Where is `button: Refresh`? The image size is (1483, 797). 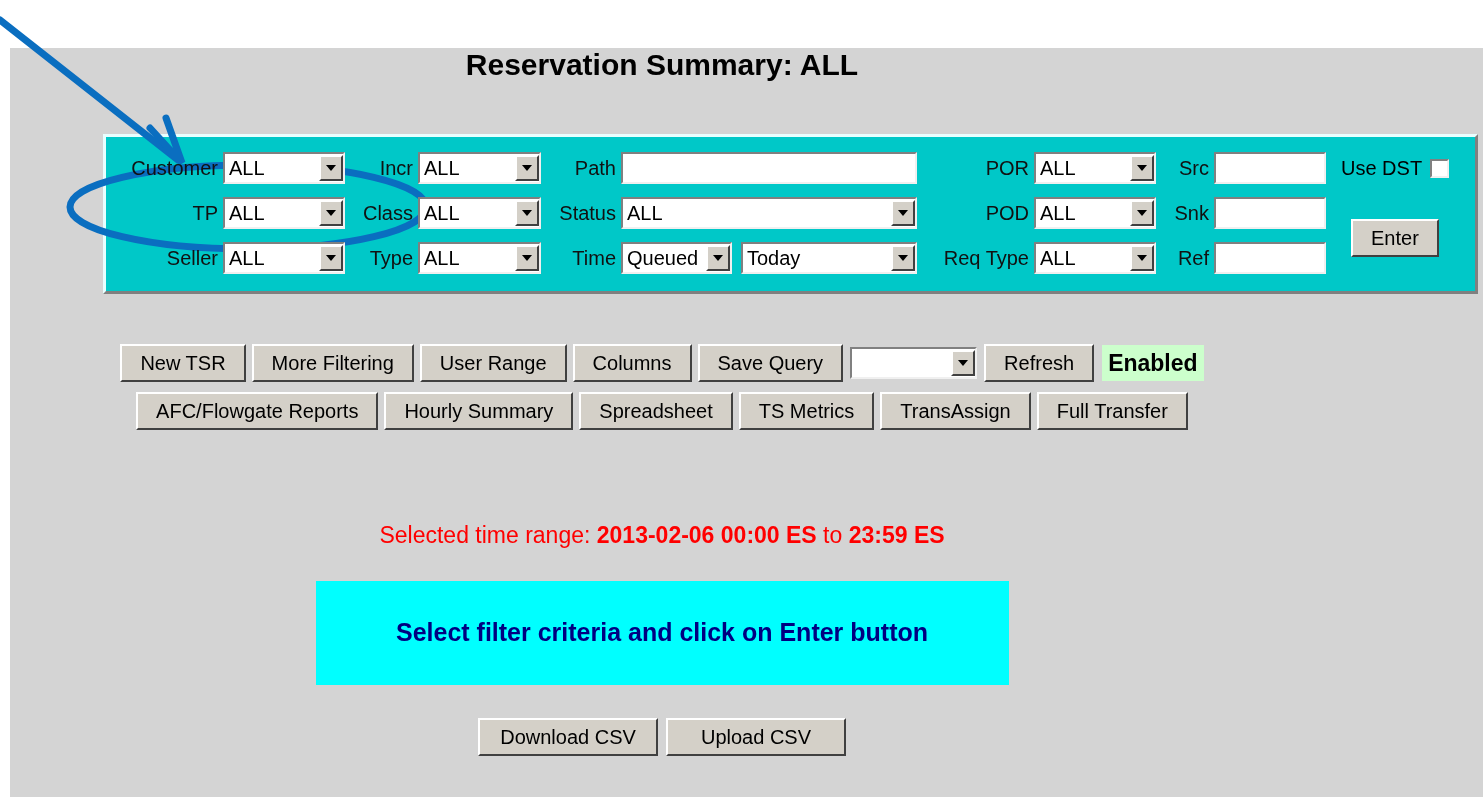
button: Refresh is located at coordinates (1039, 363).